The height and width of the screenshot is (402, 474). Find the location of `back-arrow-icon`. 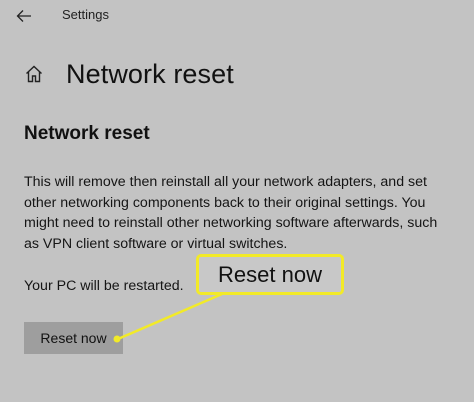

back-arrow-icon is located at coordinates (23, 16).